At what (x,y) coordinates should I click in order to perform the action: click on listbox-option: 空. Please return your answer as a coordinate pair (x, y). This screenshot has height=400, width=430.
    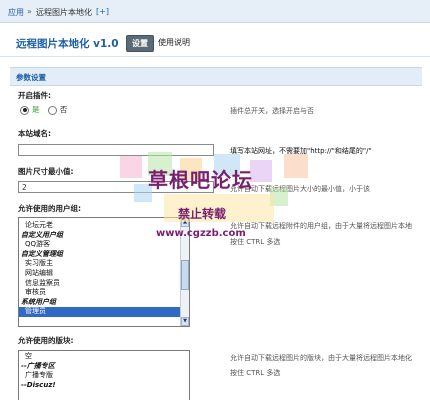
    Looking at the image, I should click on (104, 357).